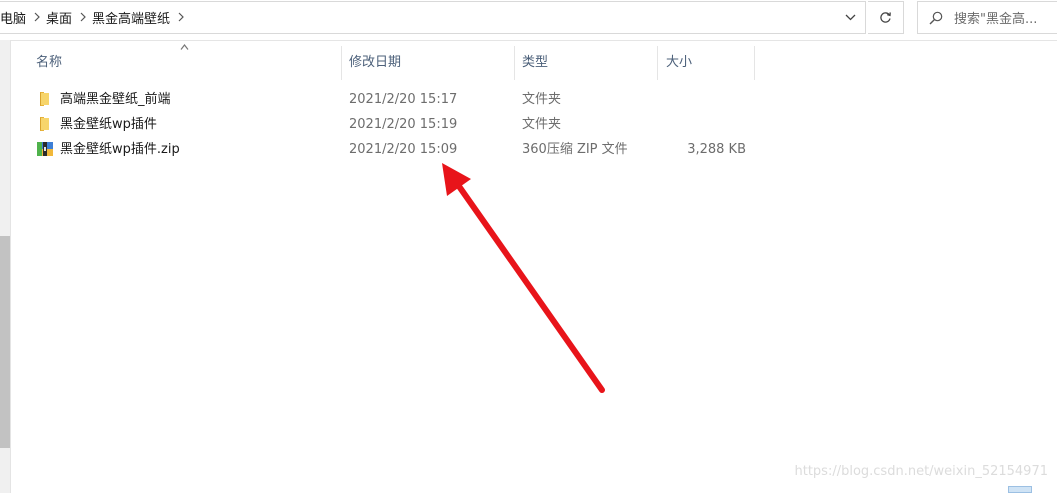  I want to click on navigation-pane-scrollbar, so click(5, 266).